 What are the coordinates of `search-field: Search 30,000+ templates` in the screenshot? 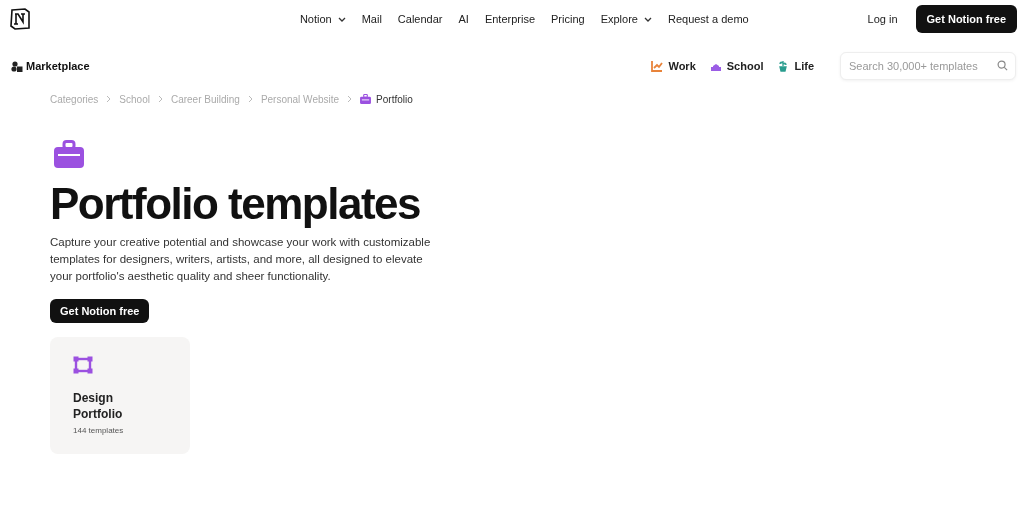 It's located at (928, 66).